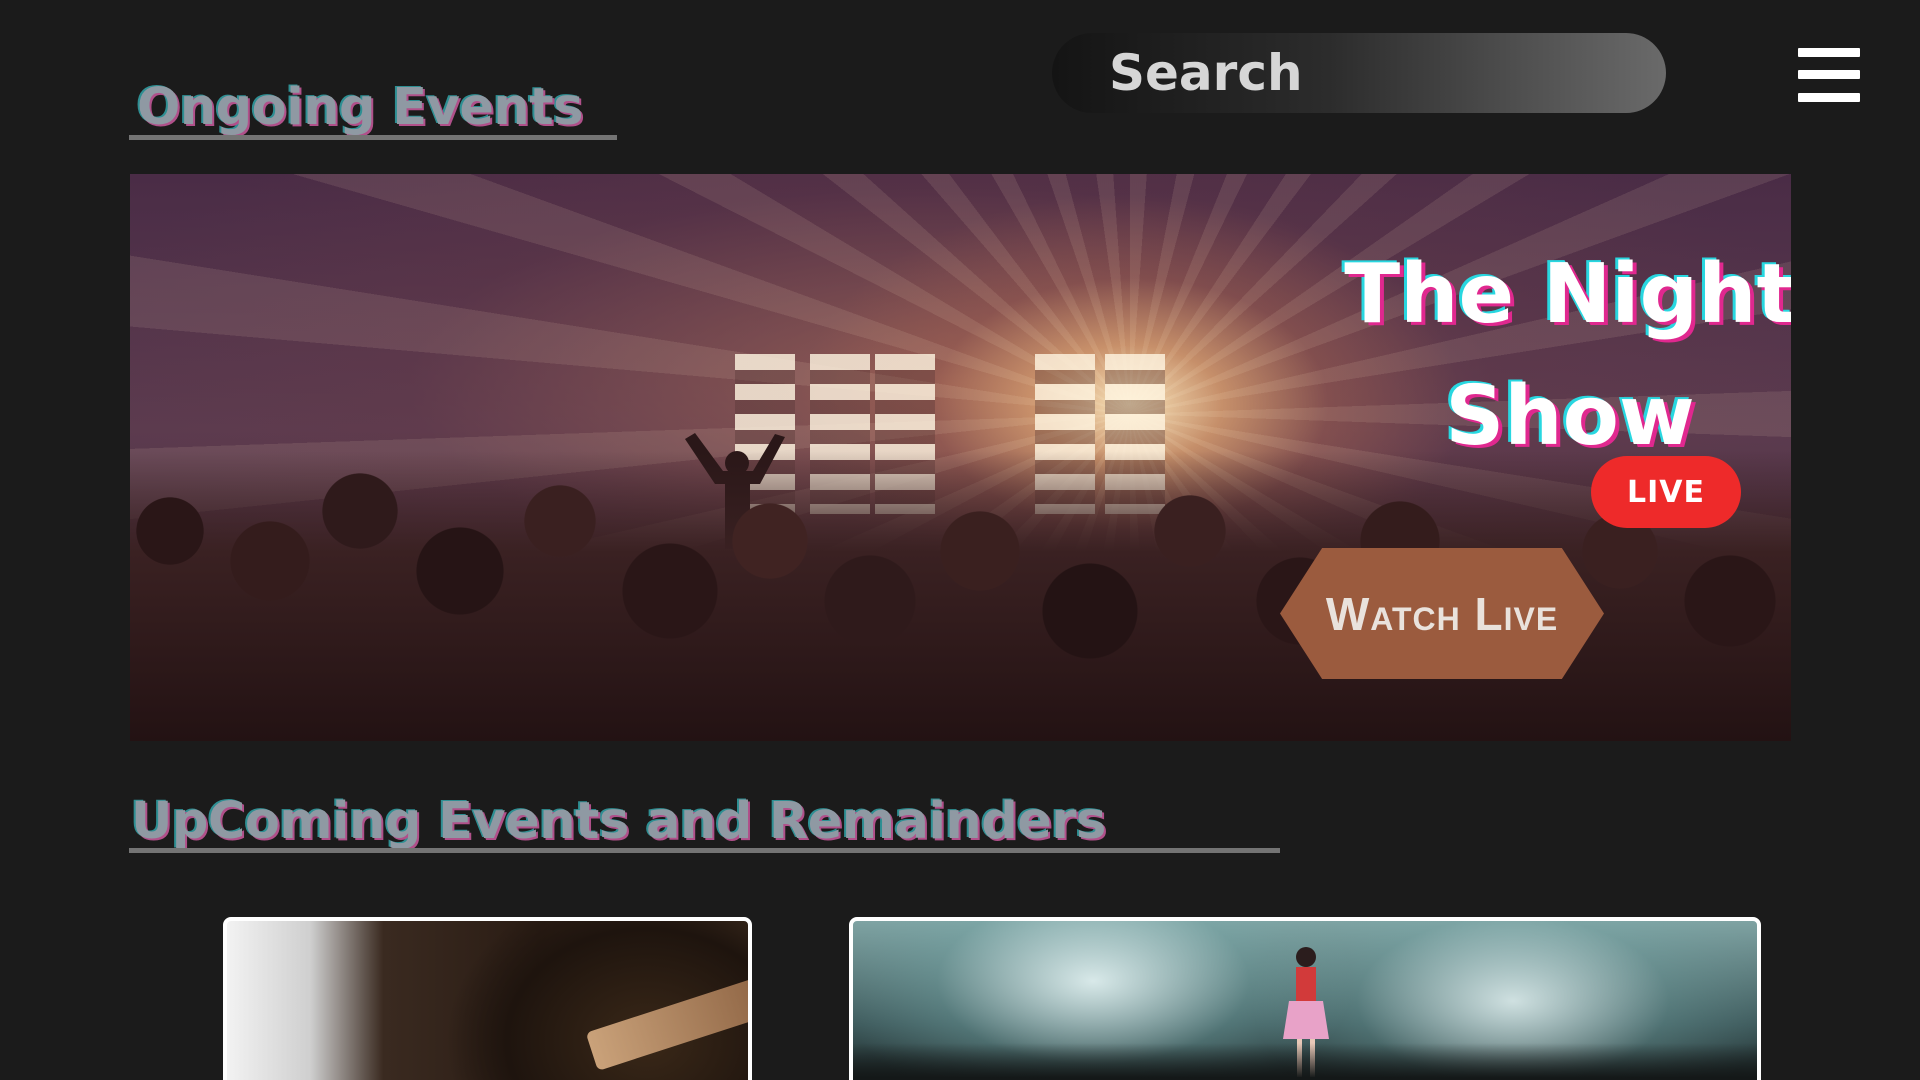  I want to click on guitar-image, so click(666, 1021).